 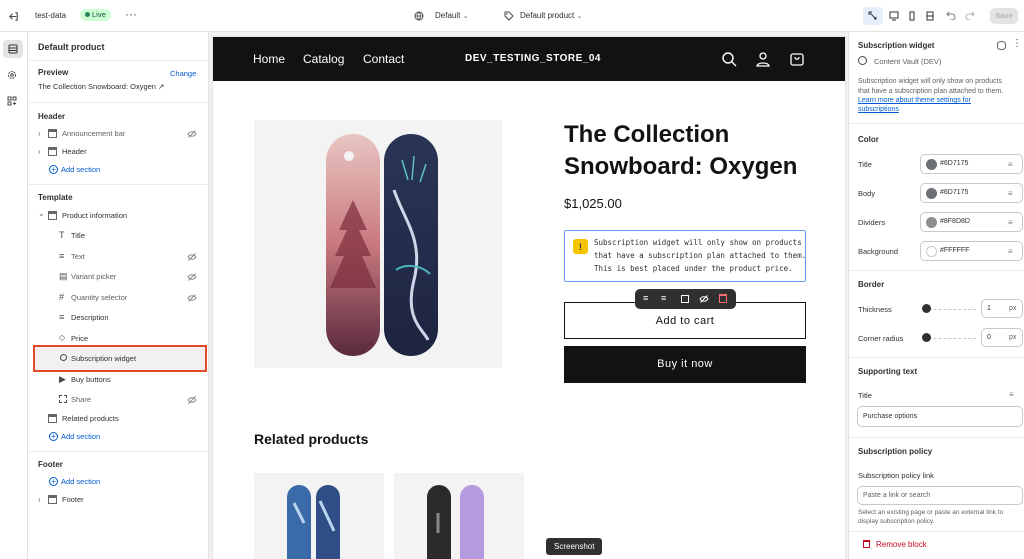 I want to click on cart-icon, so click(x=797, y=59).